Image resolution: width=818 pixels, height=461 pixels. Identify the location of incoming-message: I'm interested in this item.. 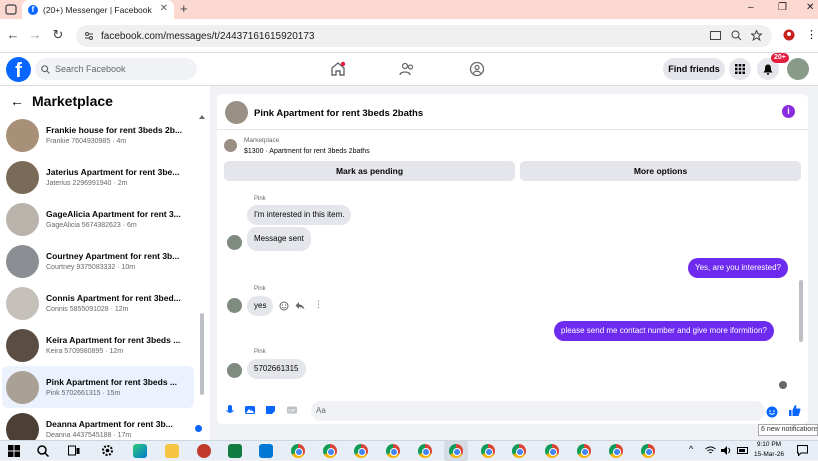
(299, 215).